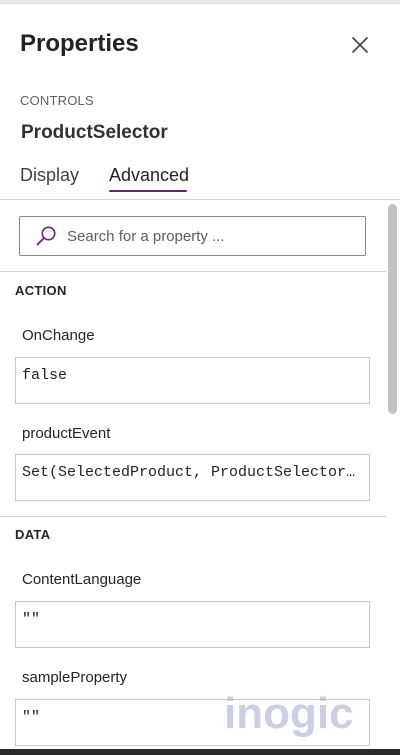 The width and height of the screenshot is (400, 755). What do you see at coordinates (149, 175) in the screenshot?
I see `tab-advanced: Advanced` at bounding box center [149, 175].